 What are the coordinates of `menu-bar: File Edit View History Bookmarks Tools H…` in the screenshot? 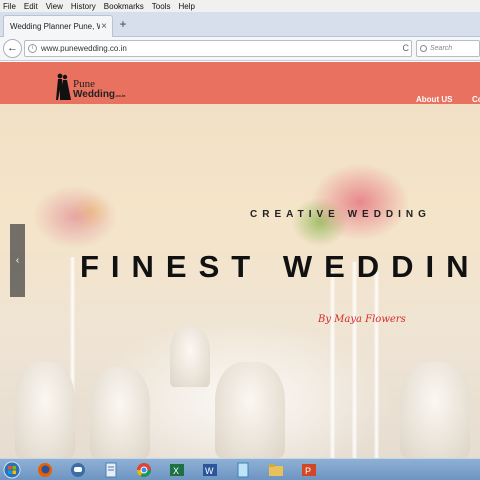 It's located at (240, 6).